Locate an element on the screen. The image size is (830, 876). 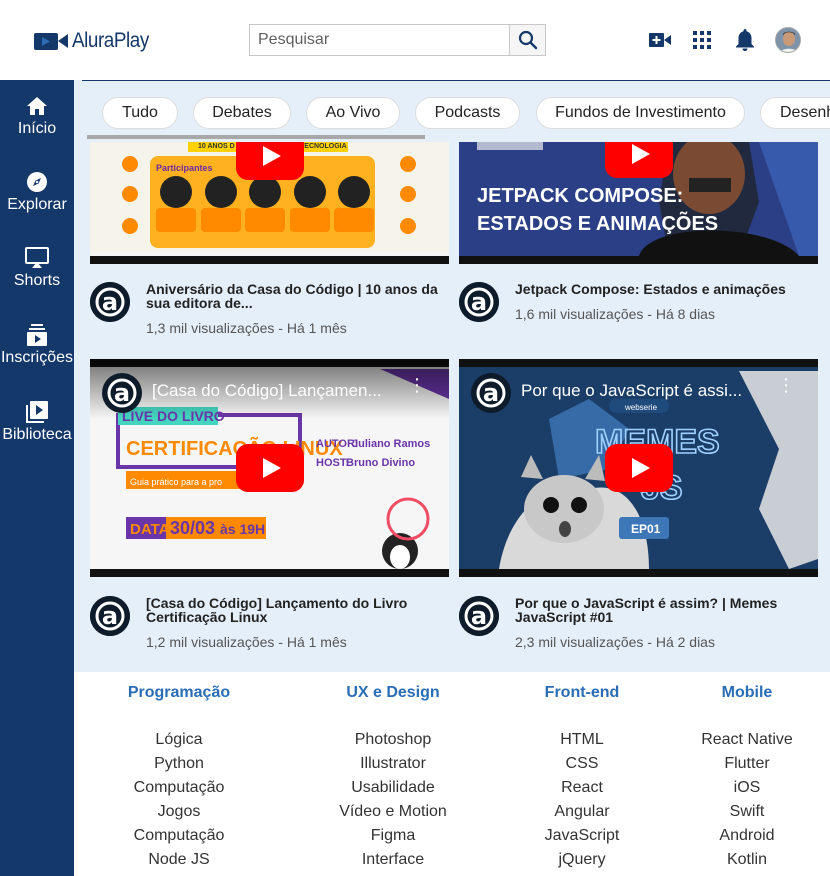
footer-link: React Native is located at coordinates (747, 740).